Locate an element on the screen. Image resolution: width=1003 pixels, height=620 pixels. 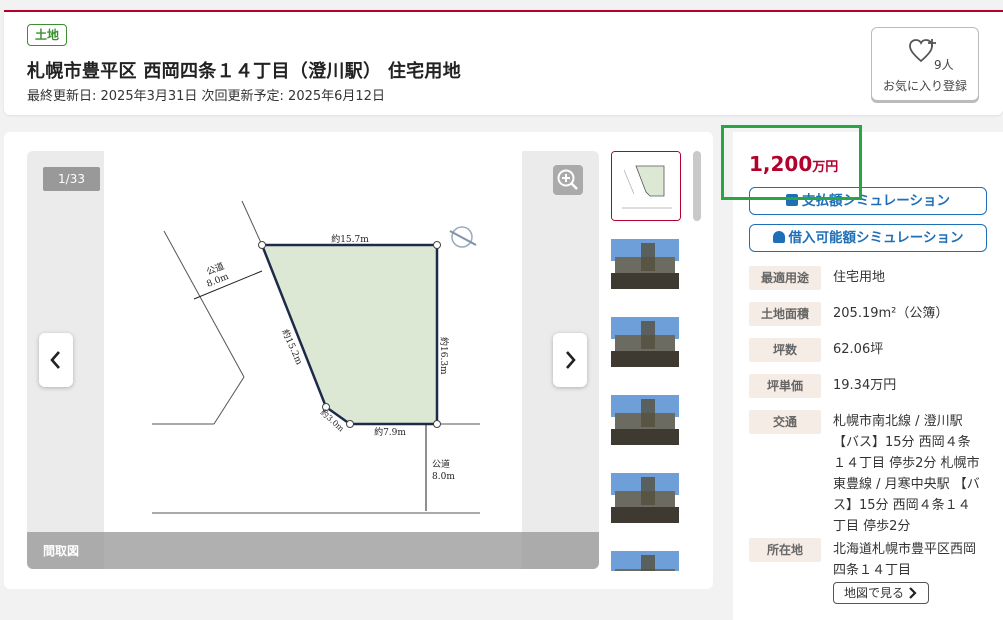
road-width-bottom: 8.0m is located at coordinates (443, 477).